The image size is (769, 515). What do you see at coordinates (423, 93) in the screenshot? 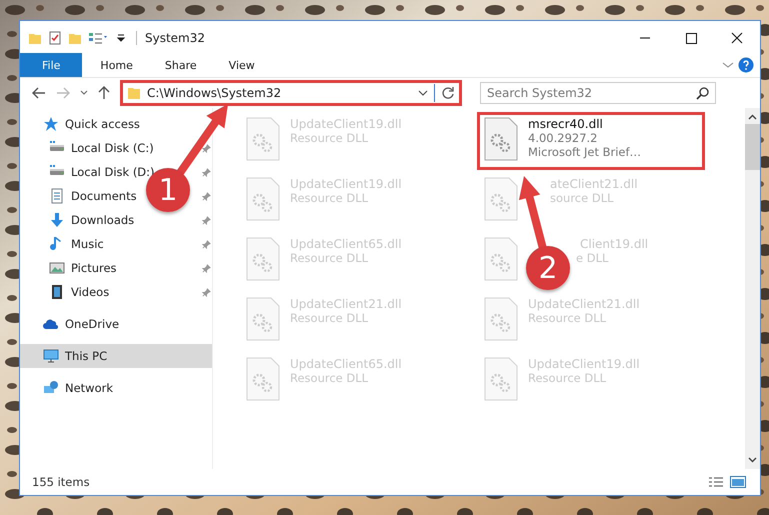
I see `dropdown-icon` at bounding box center [423, 93].